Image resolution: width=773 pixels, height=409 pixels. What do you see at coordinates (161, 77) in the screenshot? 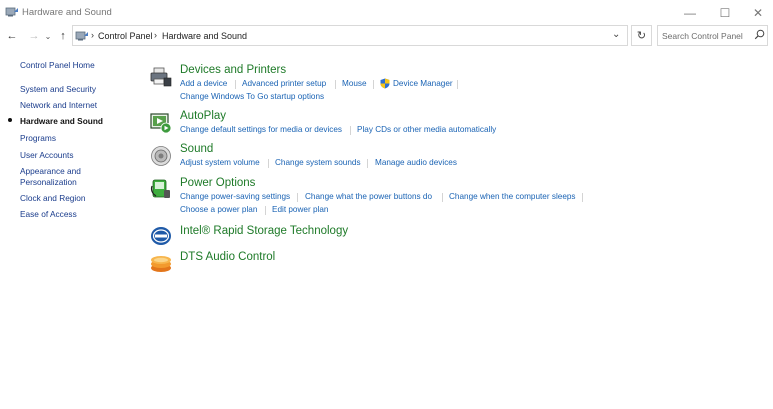
I see `printer-icon` at bounding box center [161, 77].